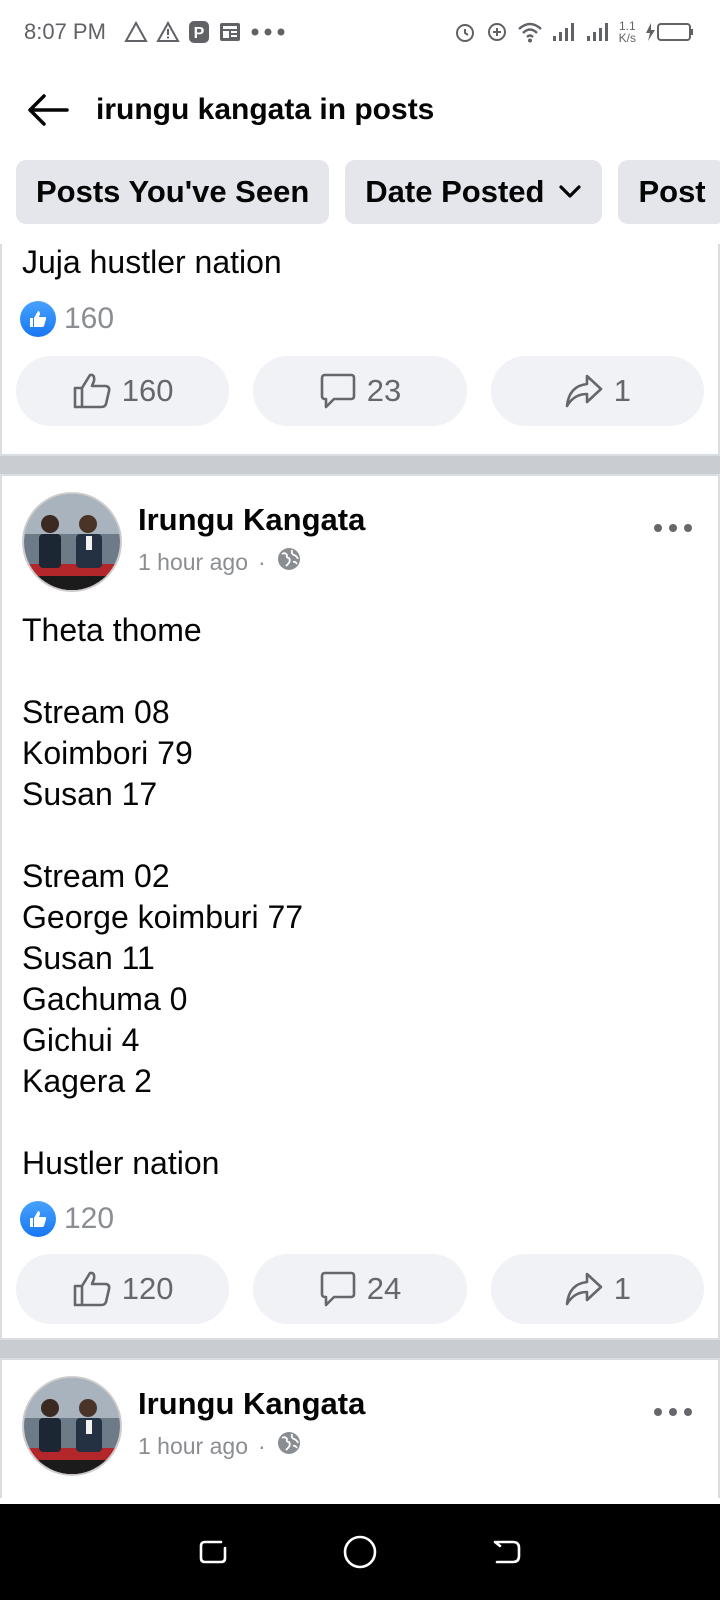  Describe the element at coordinates (627, 38) in the screenshot. I see `network-speed-unit: K/s` at that location.